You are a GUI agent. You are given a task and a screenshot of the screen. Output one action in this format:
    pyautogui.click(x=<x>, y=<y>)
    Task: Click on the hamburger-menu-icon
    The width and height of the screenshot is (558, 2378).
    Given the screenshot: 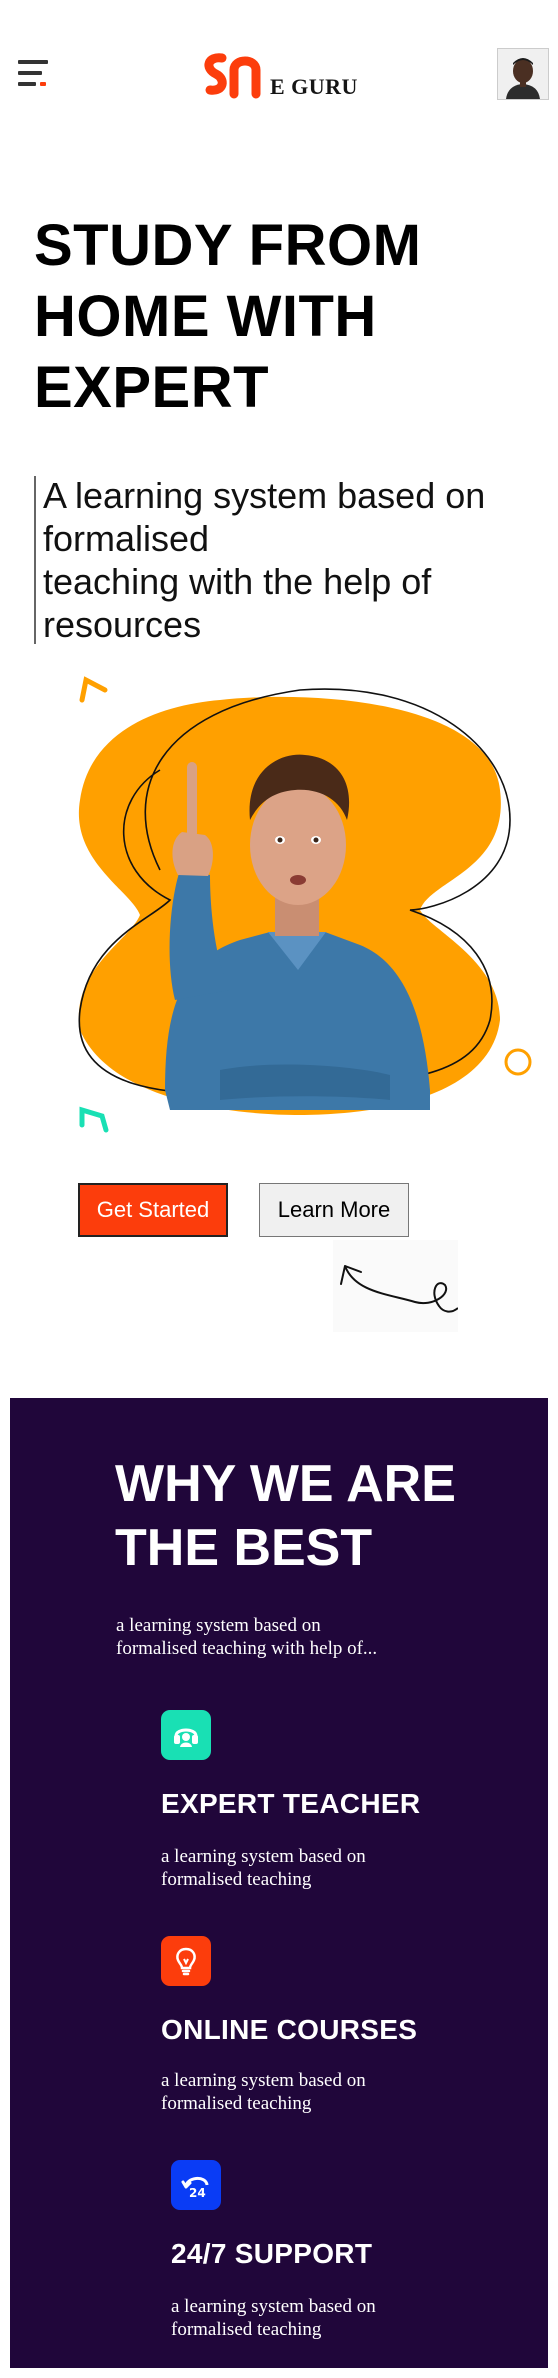 What is the action you would take?
    pyautogui.click(x=35, y=75)
    